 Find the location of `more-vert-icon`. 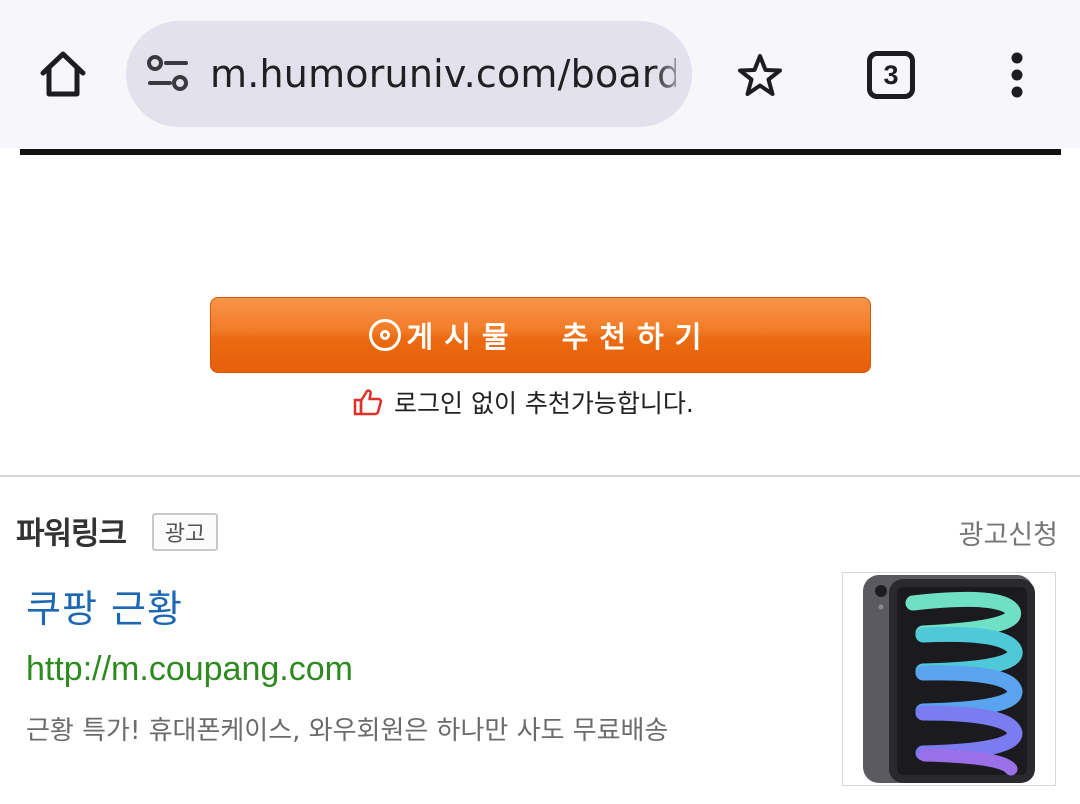

more-vert-icon is located at coordinates (1017, 75).